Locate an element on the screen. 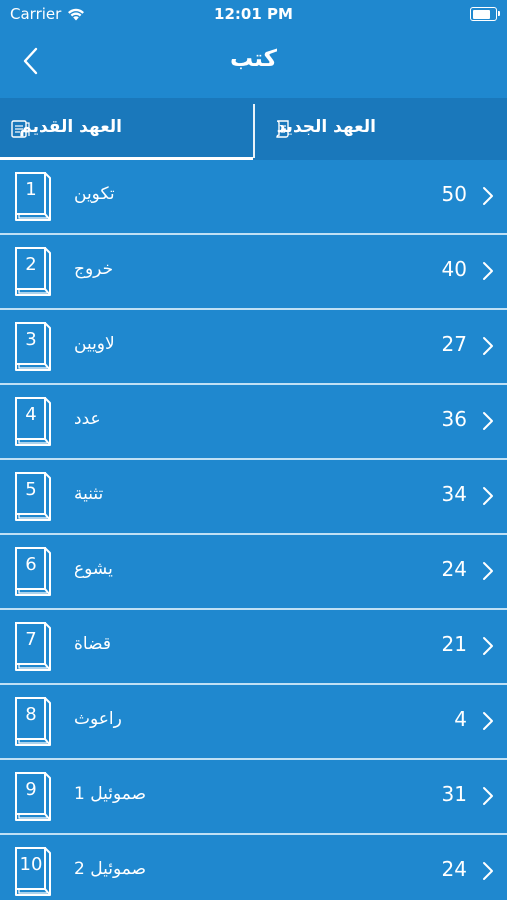  book-number: 10 is located at coordinates (31, 864).